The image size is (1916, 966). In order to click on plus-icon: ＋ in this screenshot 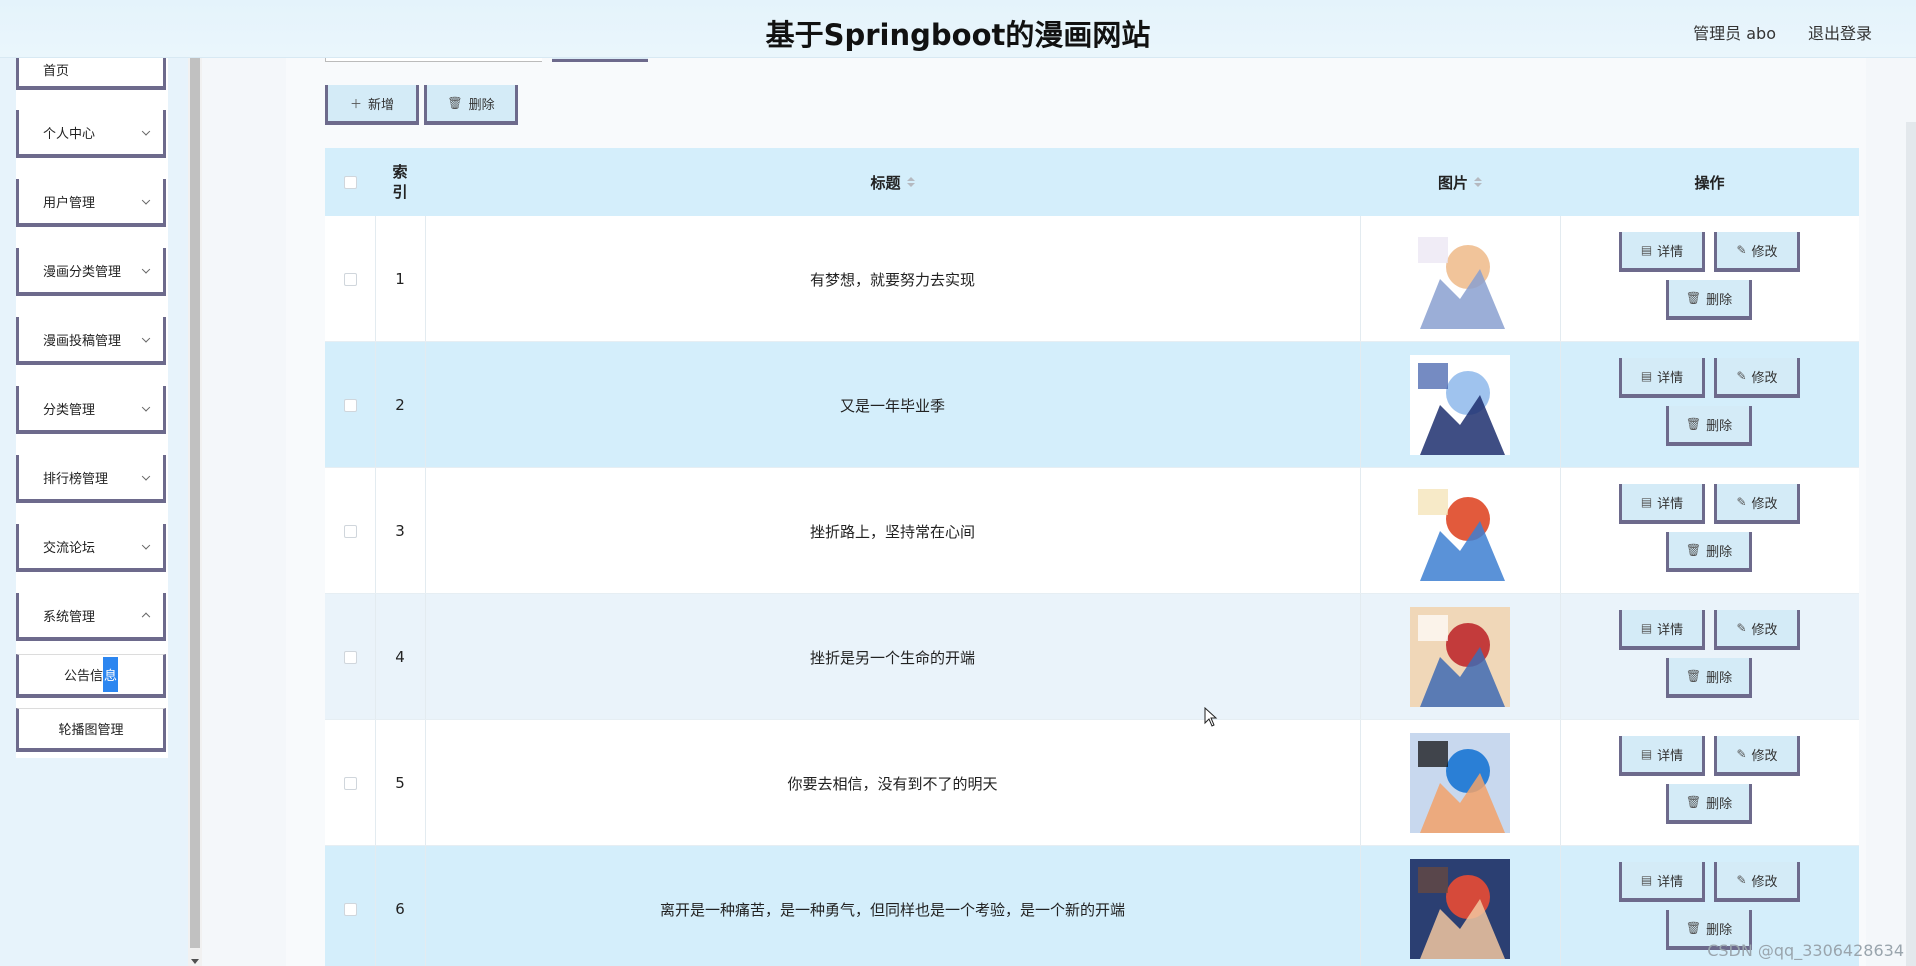, I will do `click(355, 103)`.